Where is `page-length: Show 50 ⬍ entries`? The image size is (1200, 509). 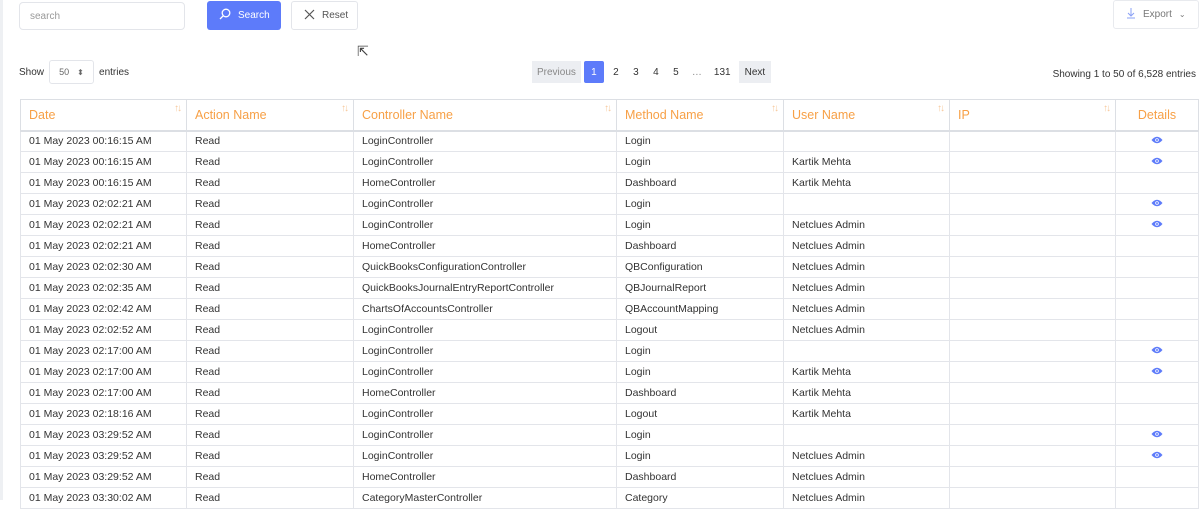 page-length: Show 50 ⬍ entries is located at coordinates (74, 72).